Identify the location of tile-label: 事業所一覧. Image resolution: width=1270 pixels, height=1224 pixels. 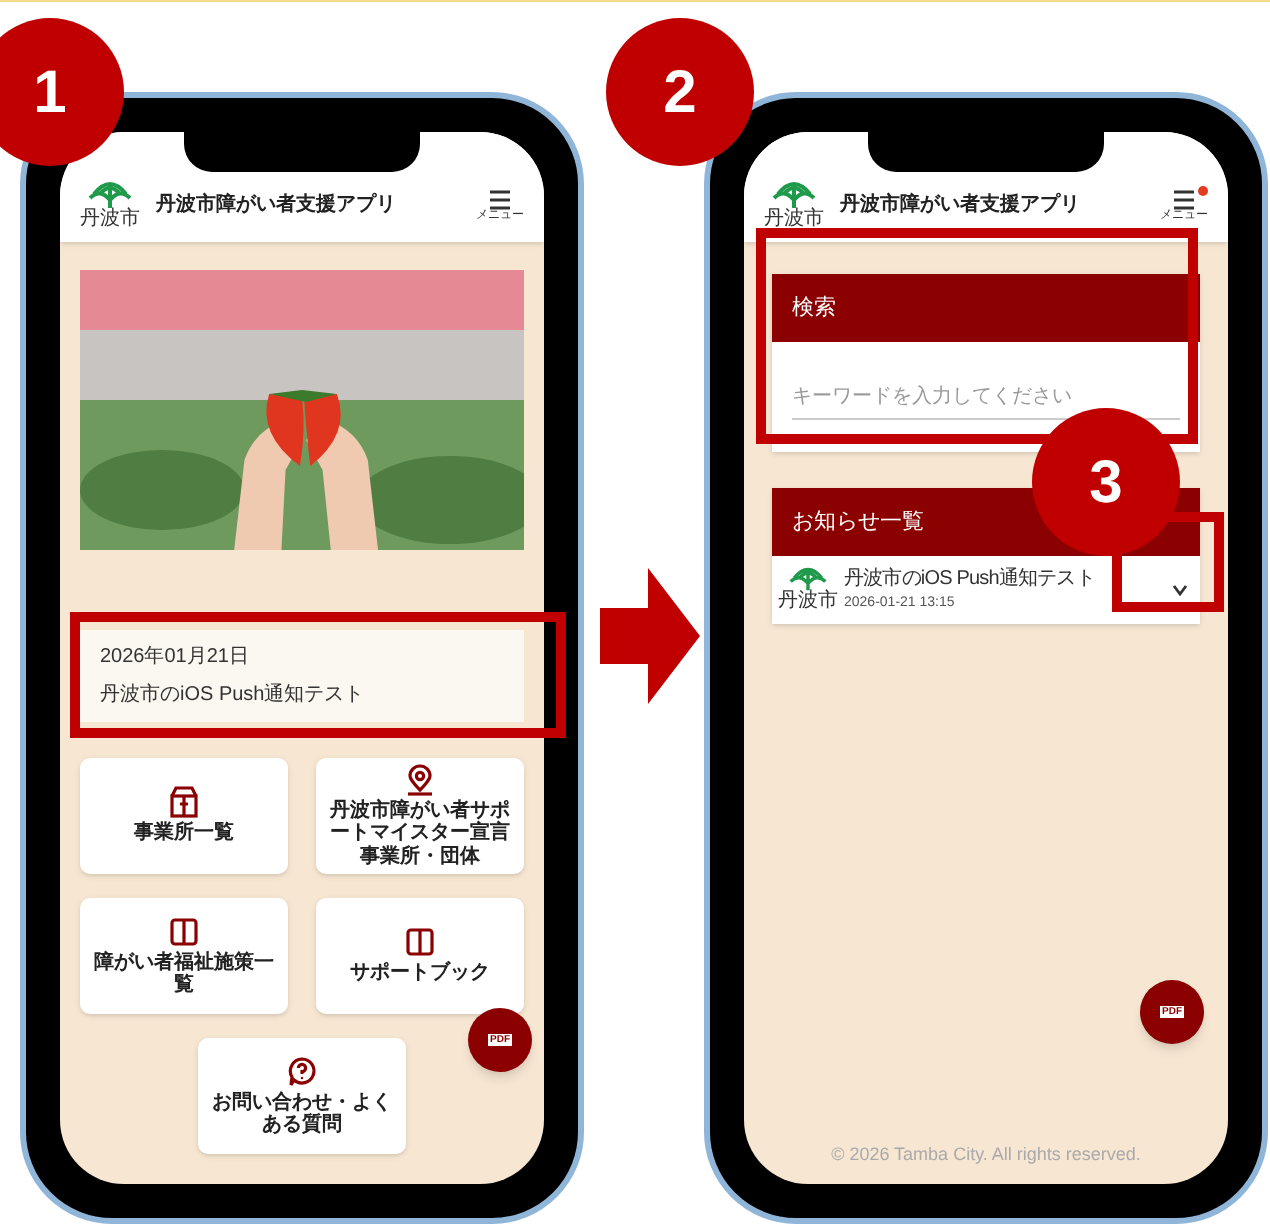
(184, 834).